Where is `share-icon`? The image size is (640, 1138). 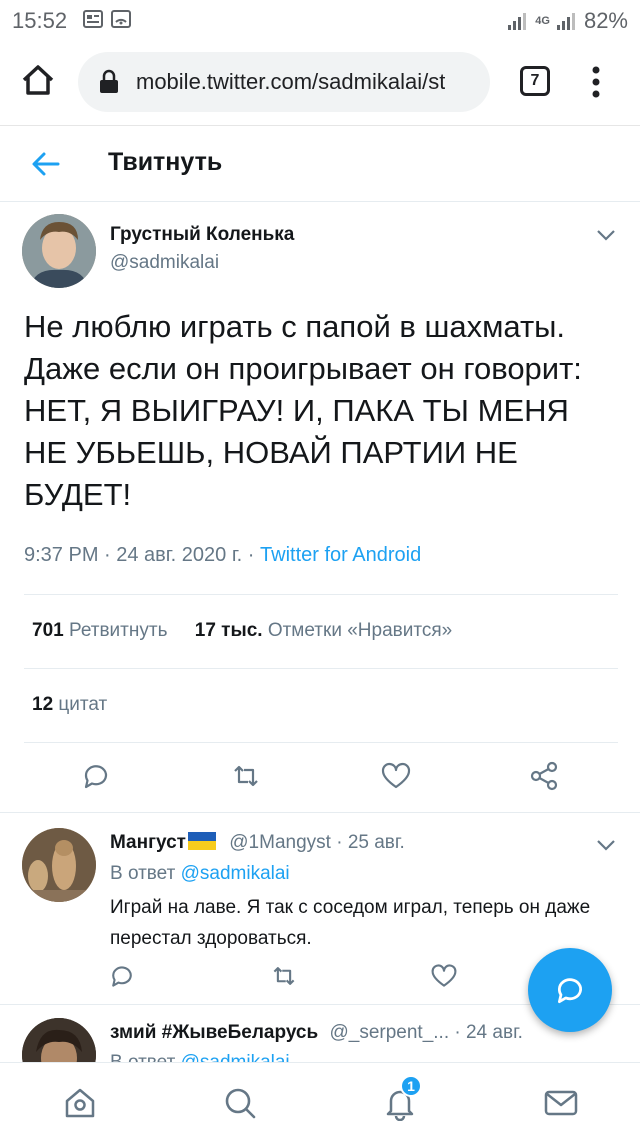 share-icon is located at coordinates (544, 776).